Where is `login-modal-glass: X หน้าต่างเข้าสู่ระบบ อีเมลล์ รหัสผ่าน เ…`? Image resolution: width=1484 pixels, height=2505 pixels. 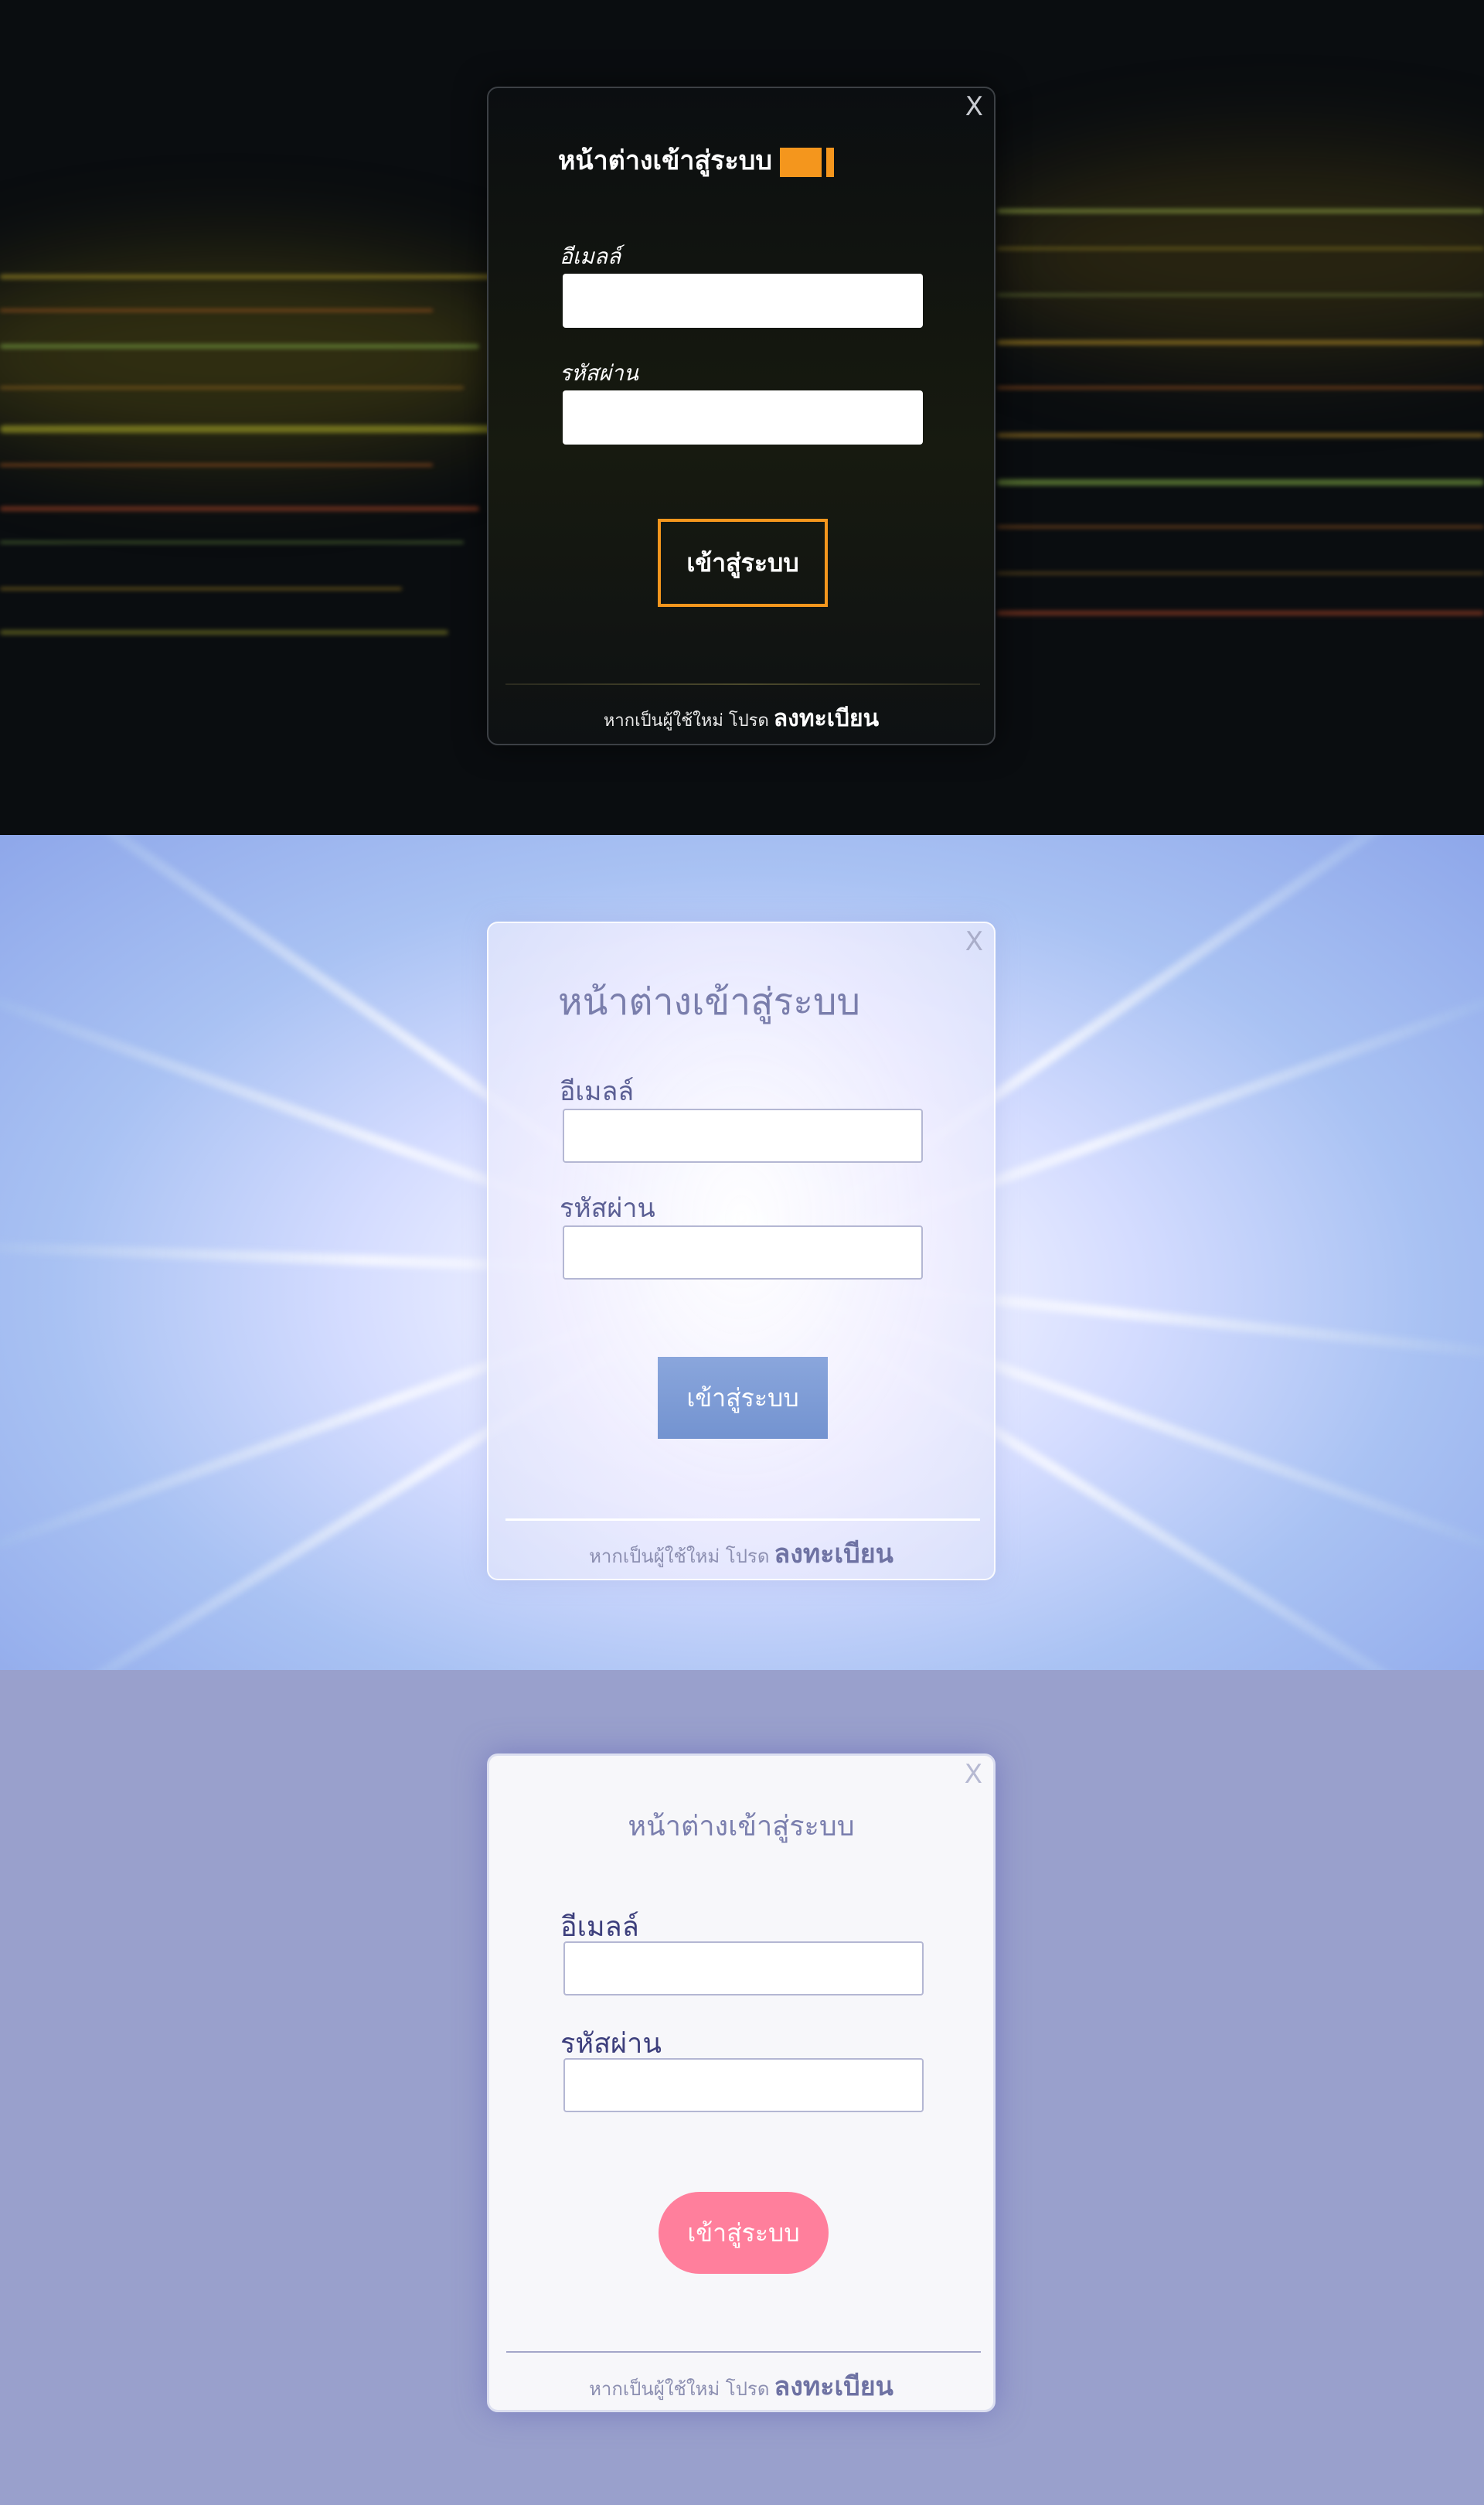
login-modal-glass: X หน้าต่างเข้าสู่ระบบ อีเมลล์ รหัสผ่าน เ… is located at coordinates (741, 1251).